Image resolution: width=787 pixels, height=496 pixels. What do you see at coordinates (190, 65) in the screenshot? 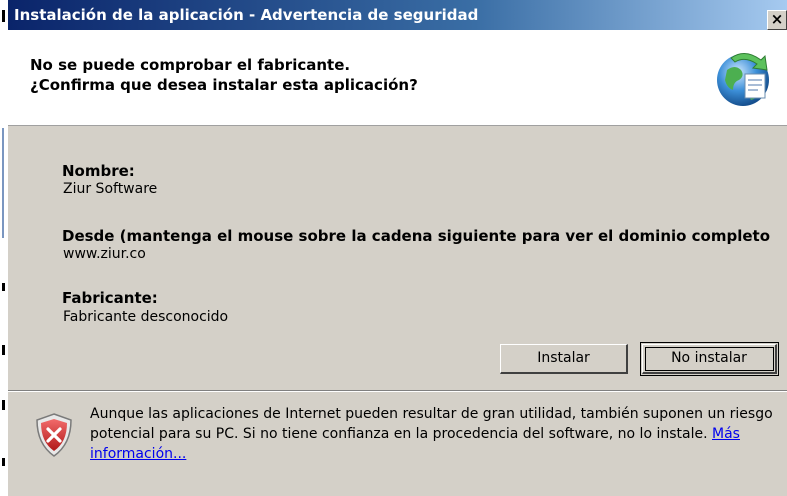
I see `header-title: No se puede comprobar el fabricante.` at bounding box center [190, 65].